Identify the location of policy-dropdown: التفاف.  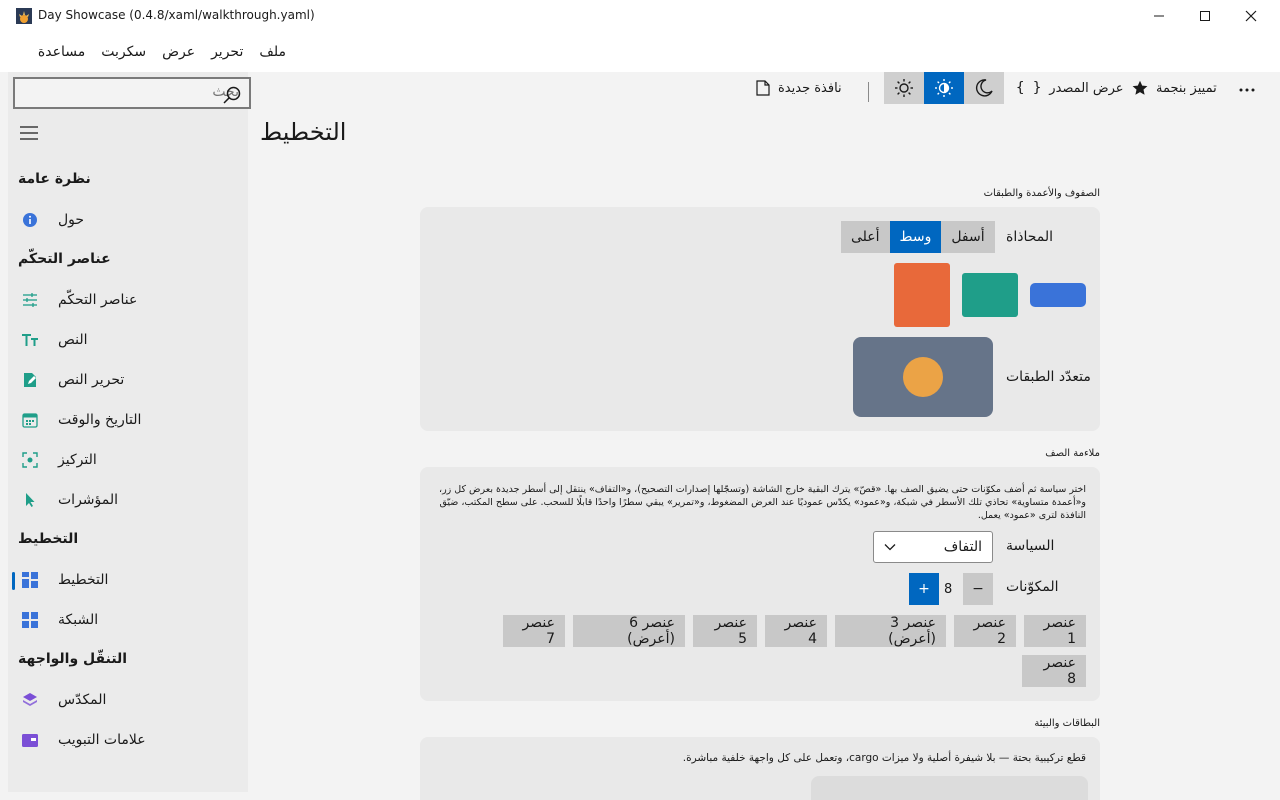
(933, 547).